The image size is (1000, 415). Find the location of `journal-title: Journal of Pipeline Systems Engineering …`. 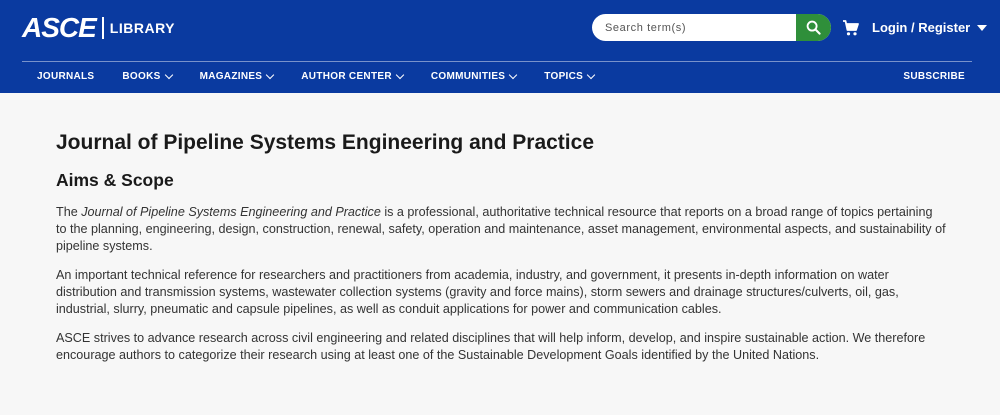

journal-title: Journal of Pipeline Systems Engineering … is located at coordinates (325, 142).